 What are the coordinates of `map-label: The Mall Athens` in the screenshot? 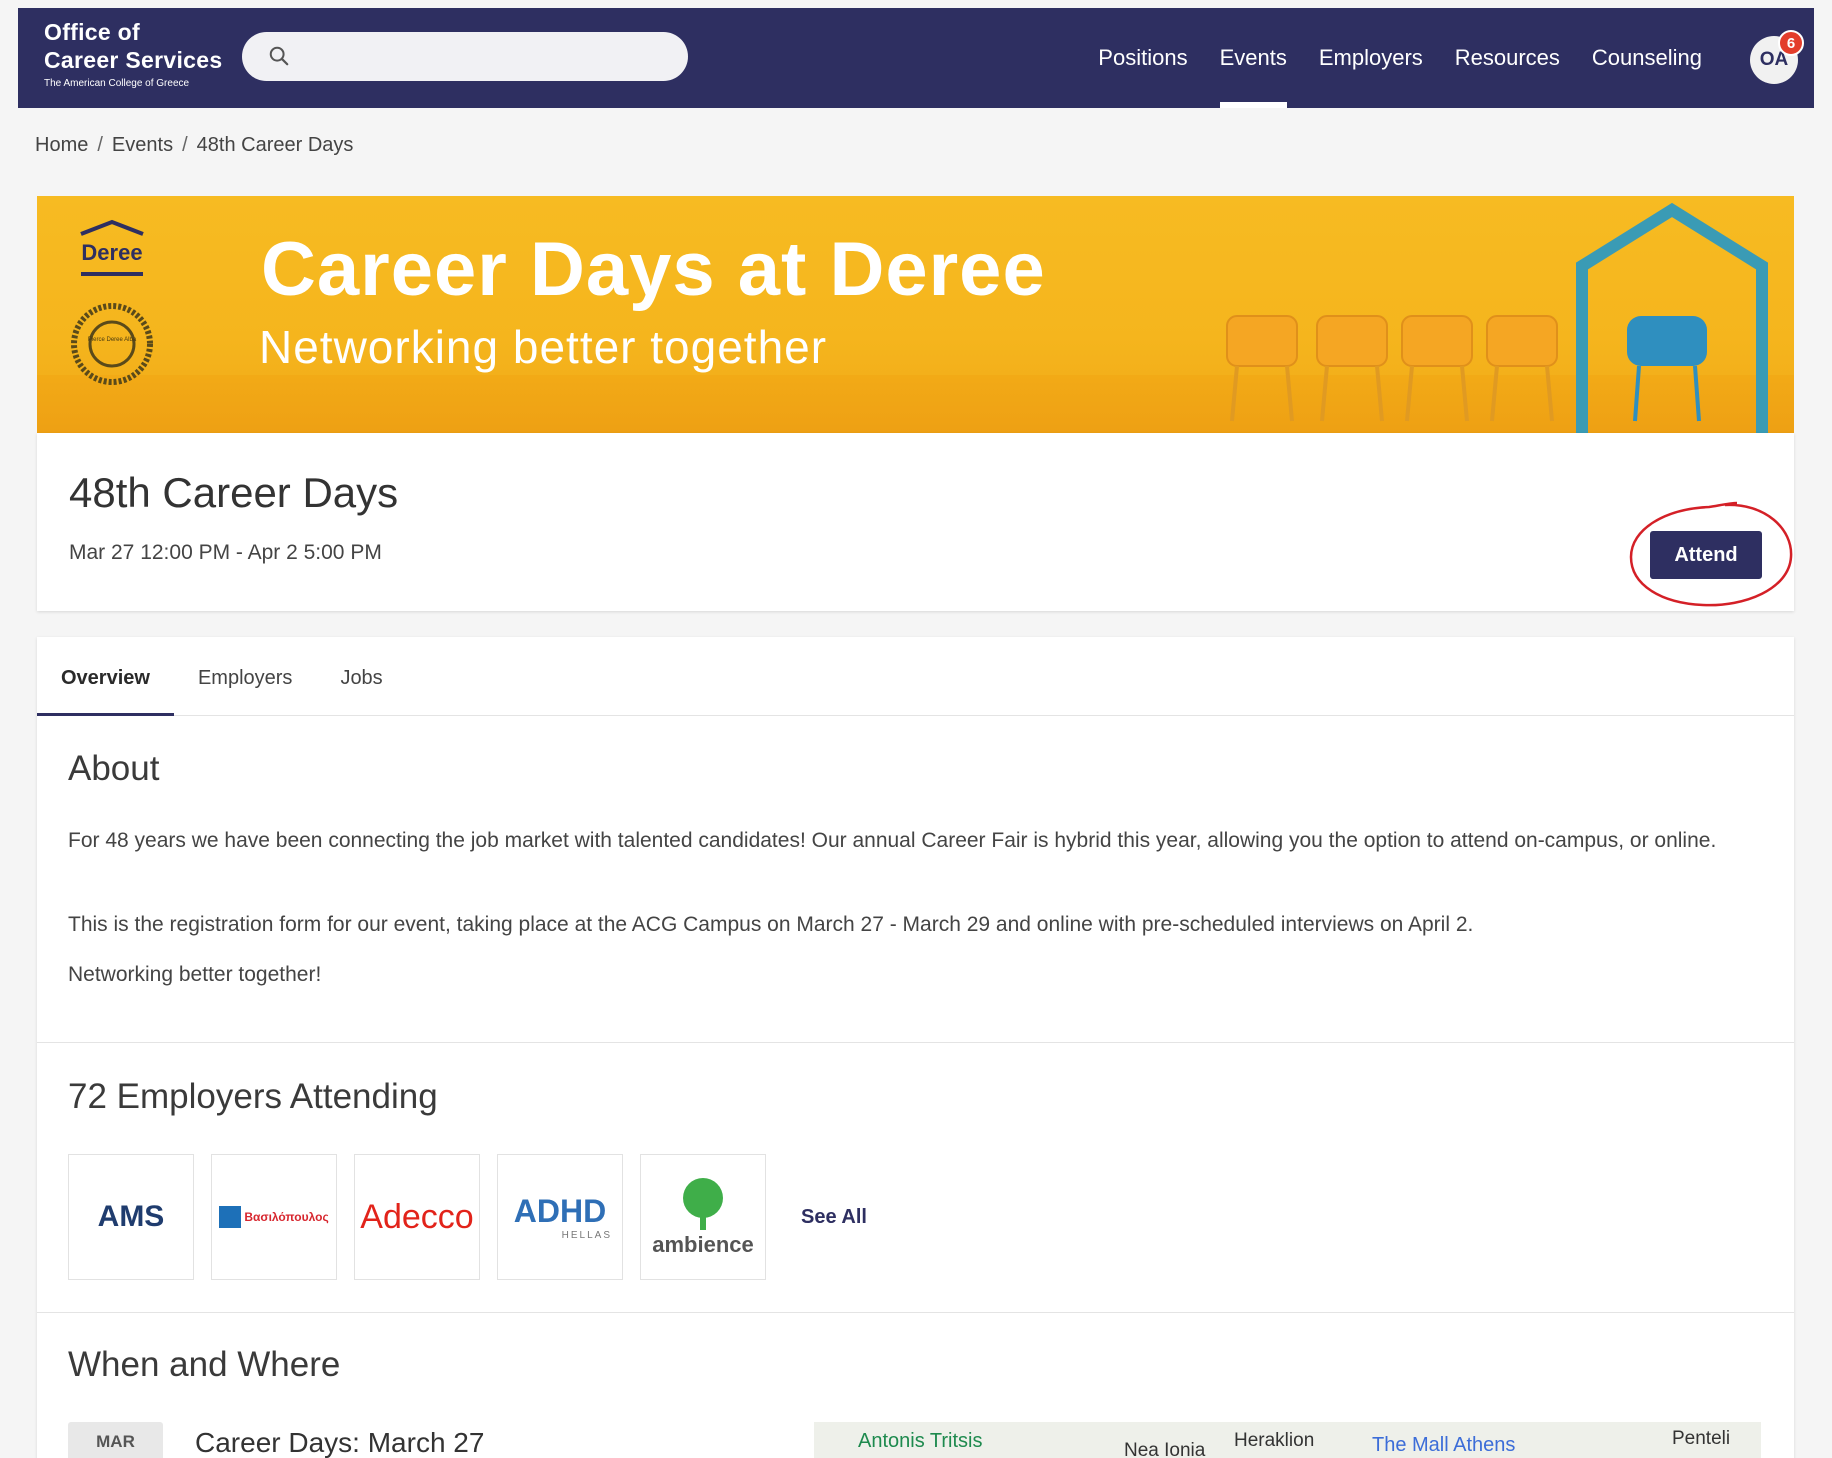 It's located at (1444, 1445).